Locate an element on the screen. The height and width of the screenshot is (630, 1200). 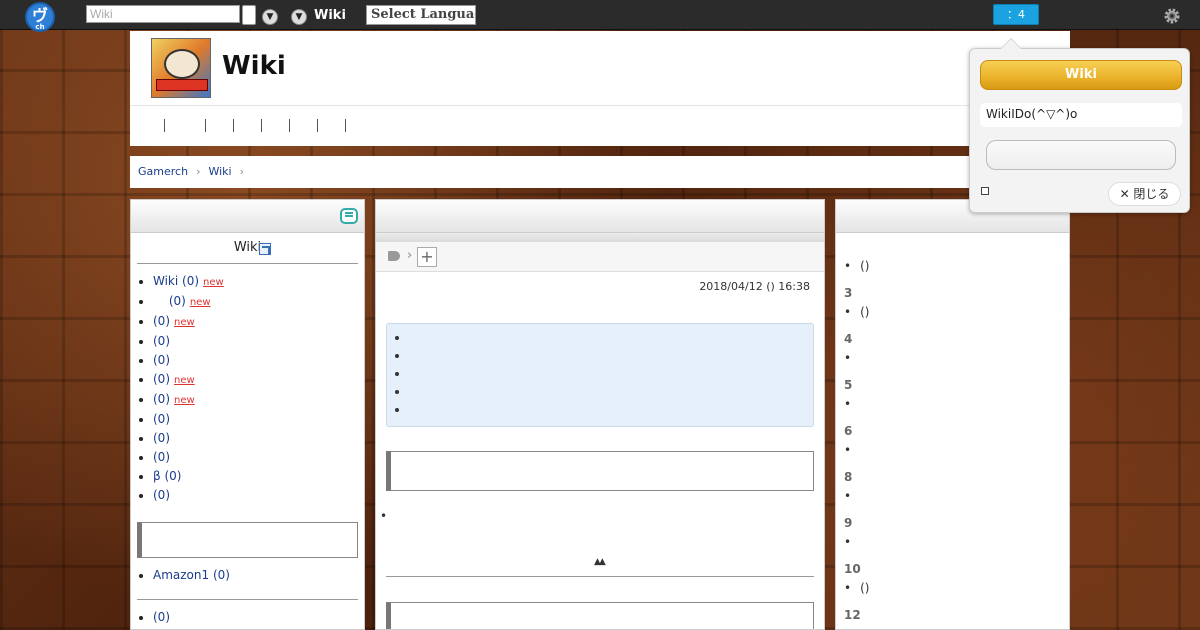
language-select: Select Language is located at coordinates (421, 15).